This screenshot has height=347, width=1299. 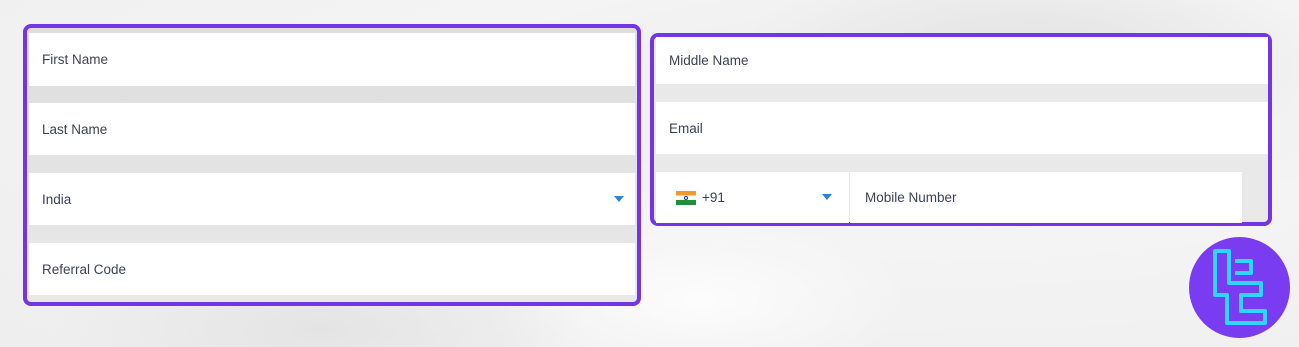 I want to click on phone-code-select: +91, so click(x=752, y=197).